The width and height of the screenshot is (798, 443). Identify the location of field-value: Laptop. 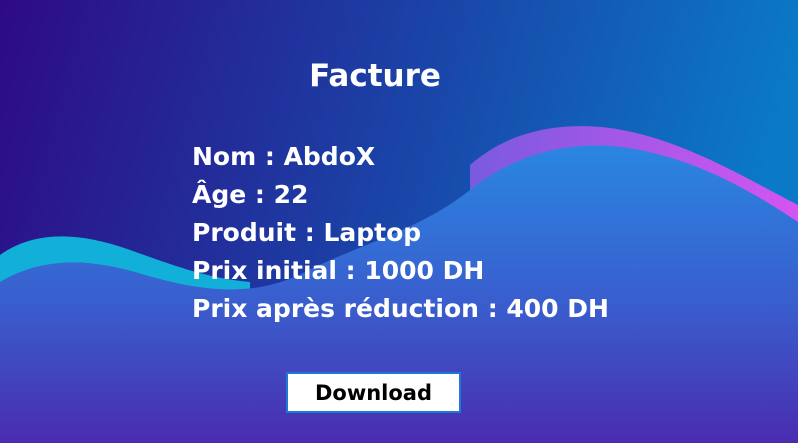
(372, 232).